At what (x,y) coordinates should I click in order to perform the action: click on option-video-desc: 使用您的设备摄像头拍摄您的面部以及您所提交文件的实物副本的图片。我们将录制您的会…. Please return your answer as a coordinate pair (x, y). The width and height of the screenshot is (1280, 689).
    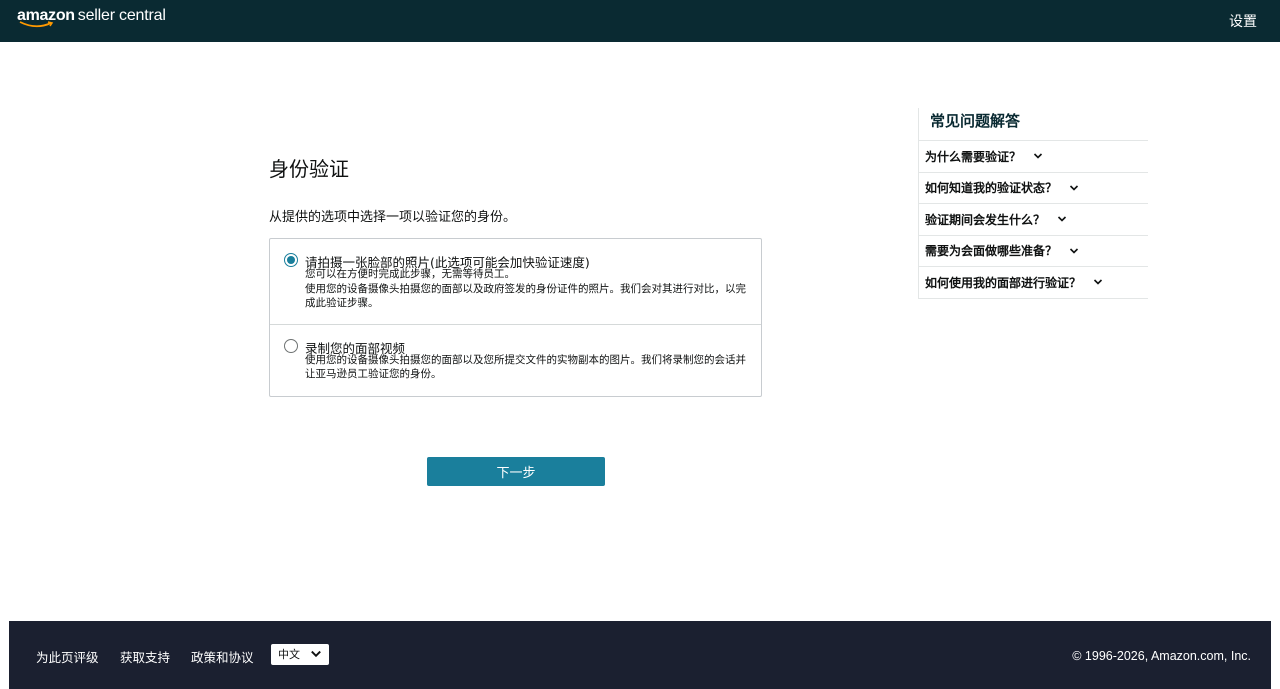
    Looking at the image, I should click on (525, 367).